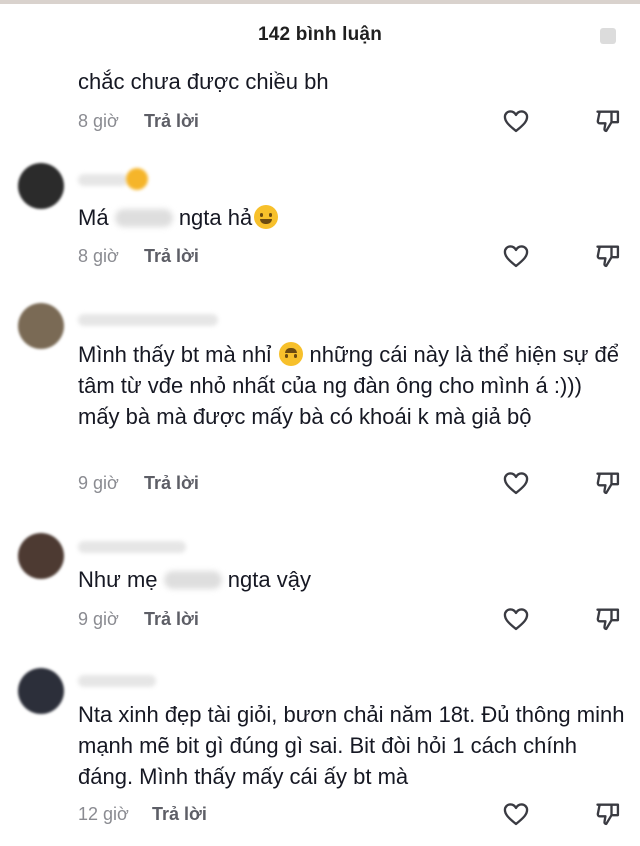  Describe the element at coordinates (137, 179) in the screenshot. I see `badge-emoji` at that location.